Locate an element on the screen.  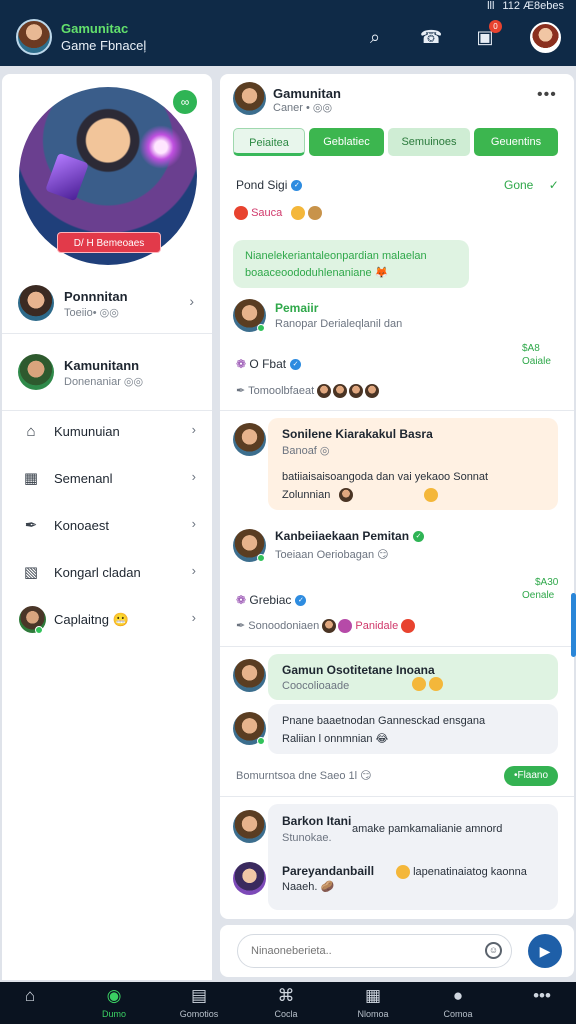
menu-item-konoaest: ✒ Konoaest › is located at coordinates (107, 526).